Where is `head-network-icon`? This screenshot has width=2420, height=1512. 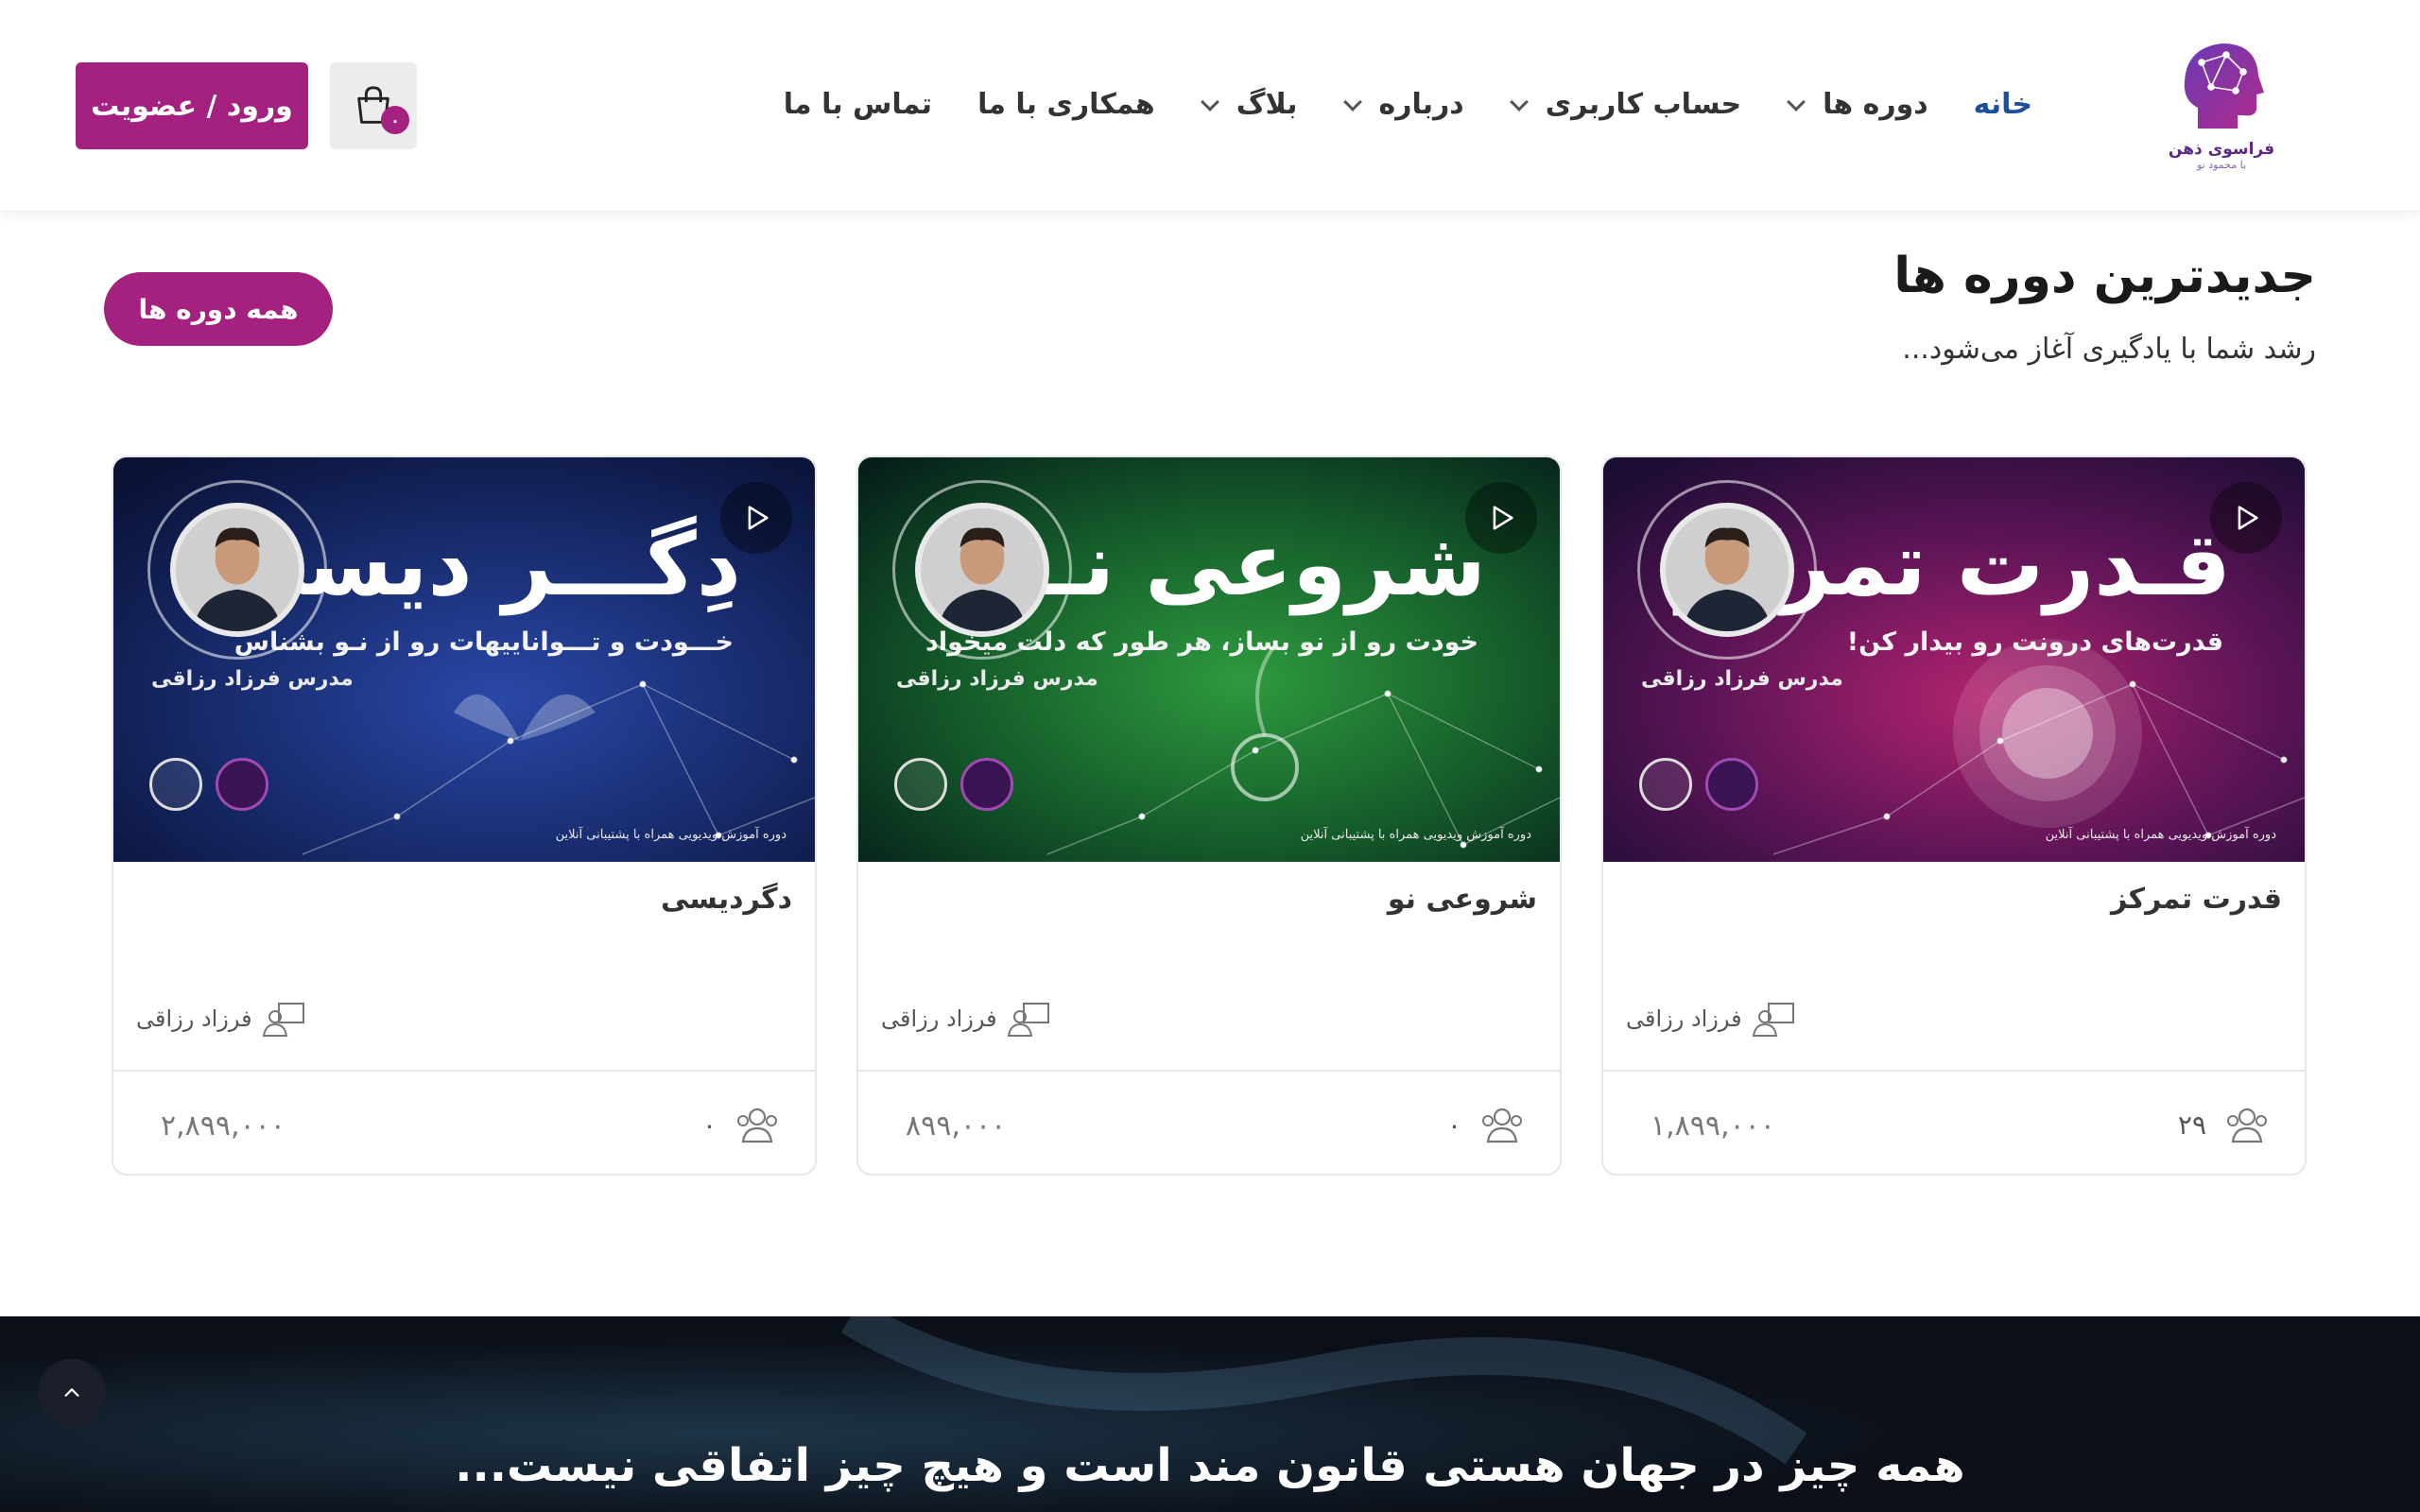 head-network-icon is located at coordinates (2224, 86).